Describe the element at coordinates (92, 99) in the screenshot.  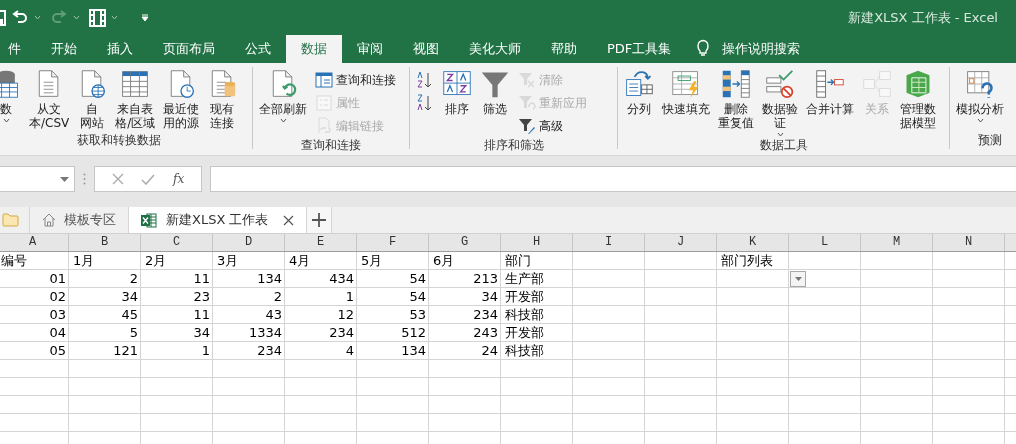
I see `ribbon-button: 自网站` at that location.